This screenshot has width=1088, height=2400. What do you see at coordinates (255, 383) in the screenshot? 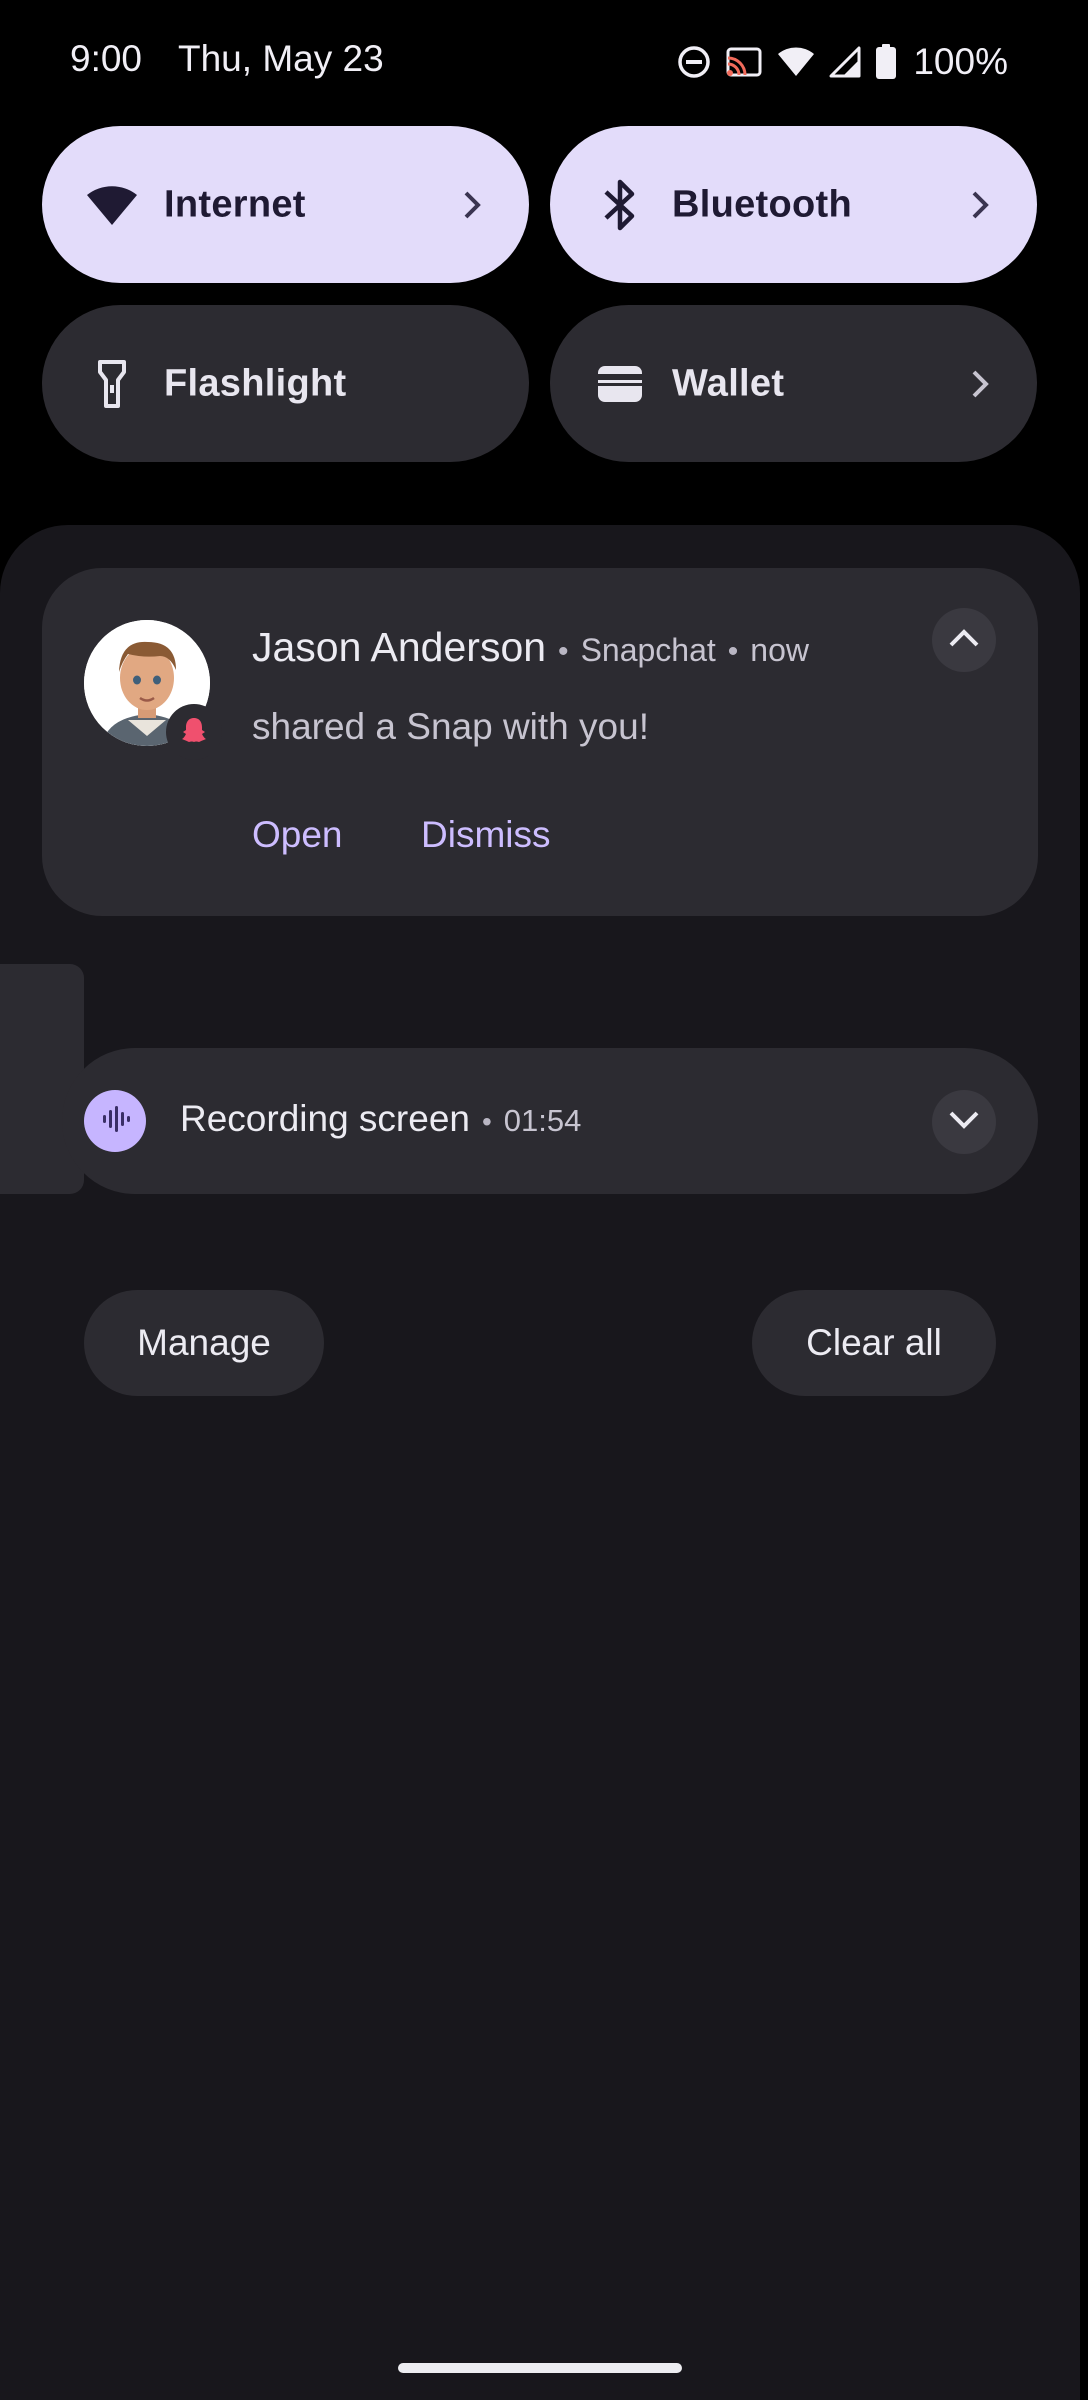
I see `flashlight-tile-label: Flashlight` at bounding box center [255, 383].